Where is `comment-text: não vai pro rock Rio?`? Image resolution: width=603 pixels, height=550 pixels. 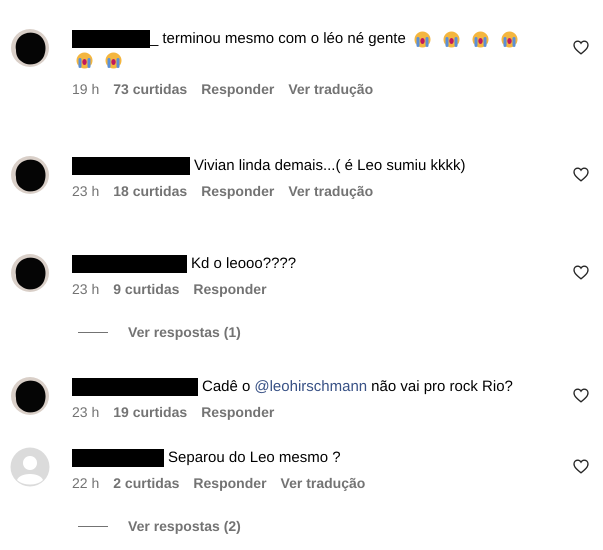
comment-text: não vai pro rock Rio? is located at coordinates (442, 387).